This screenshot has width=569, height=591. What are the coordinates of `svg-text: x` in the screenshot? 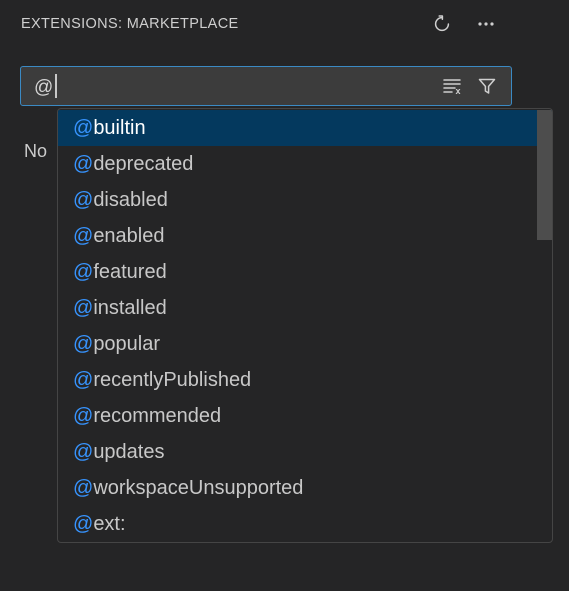 It's located at (458, 91).